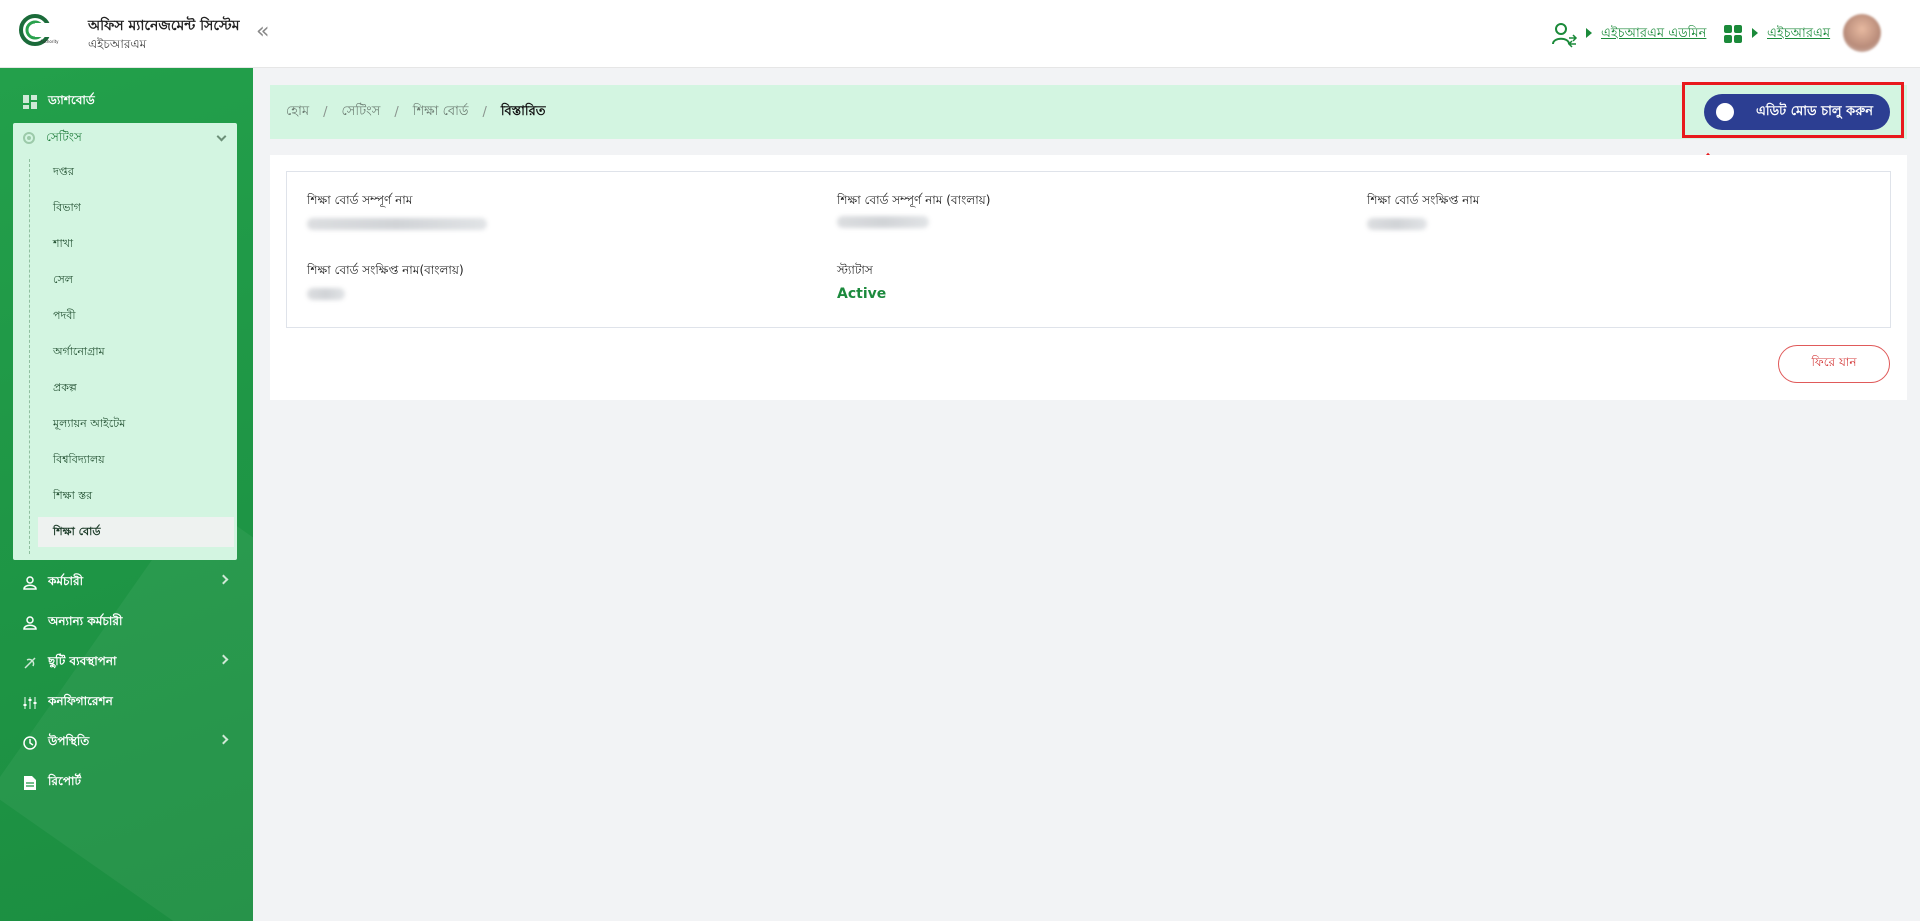 This screenshot has width=1920, height=921. Describe the element at coordinates (30, 102) in the screenshot. I see `dashboard-icon` at that location.